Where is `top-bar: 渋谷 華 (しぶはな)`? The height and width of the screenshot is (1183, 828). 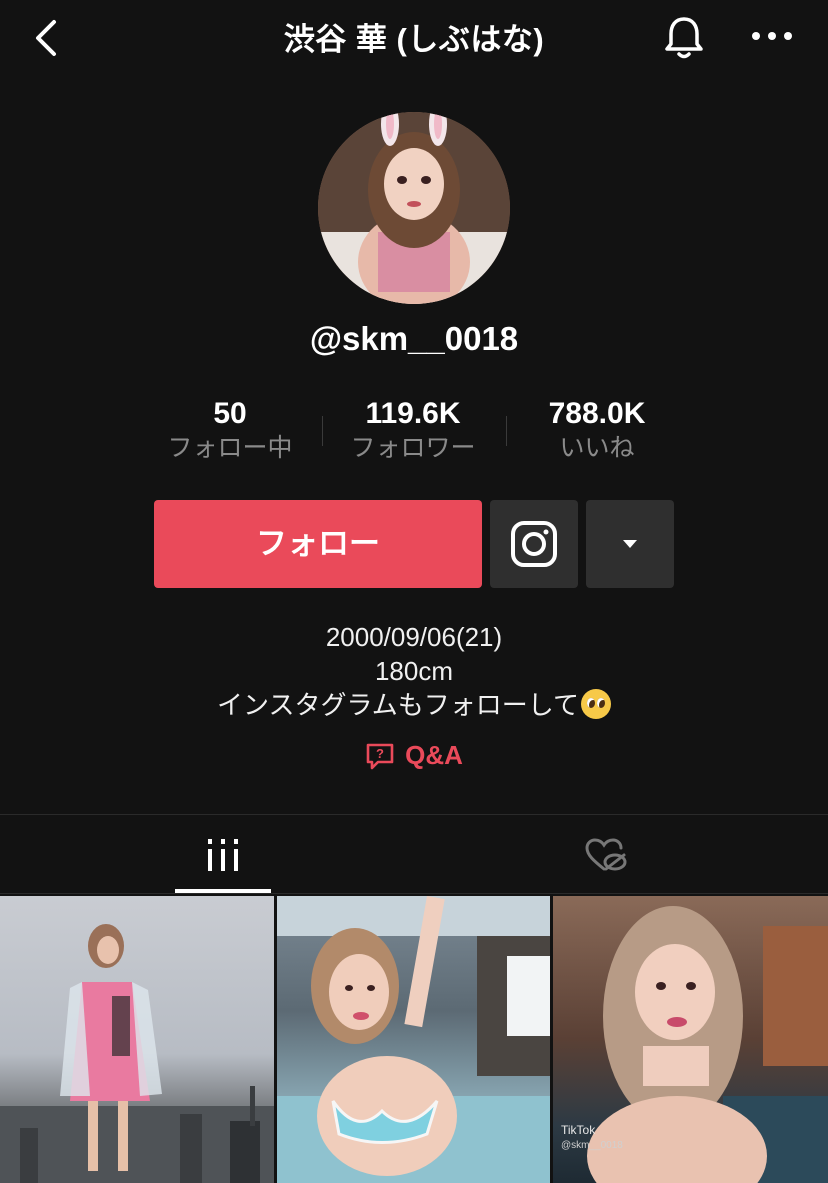
top-bar: 渋谷 華 (しぶはな) is located at coordinates (414, 38).